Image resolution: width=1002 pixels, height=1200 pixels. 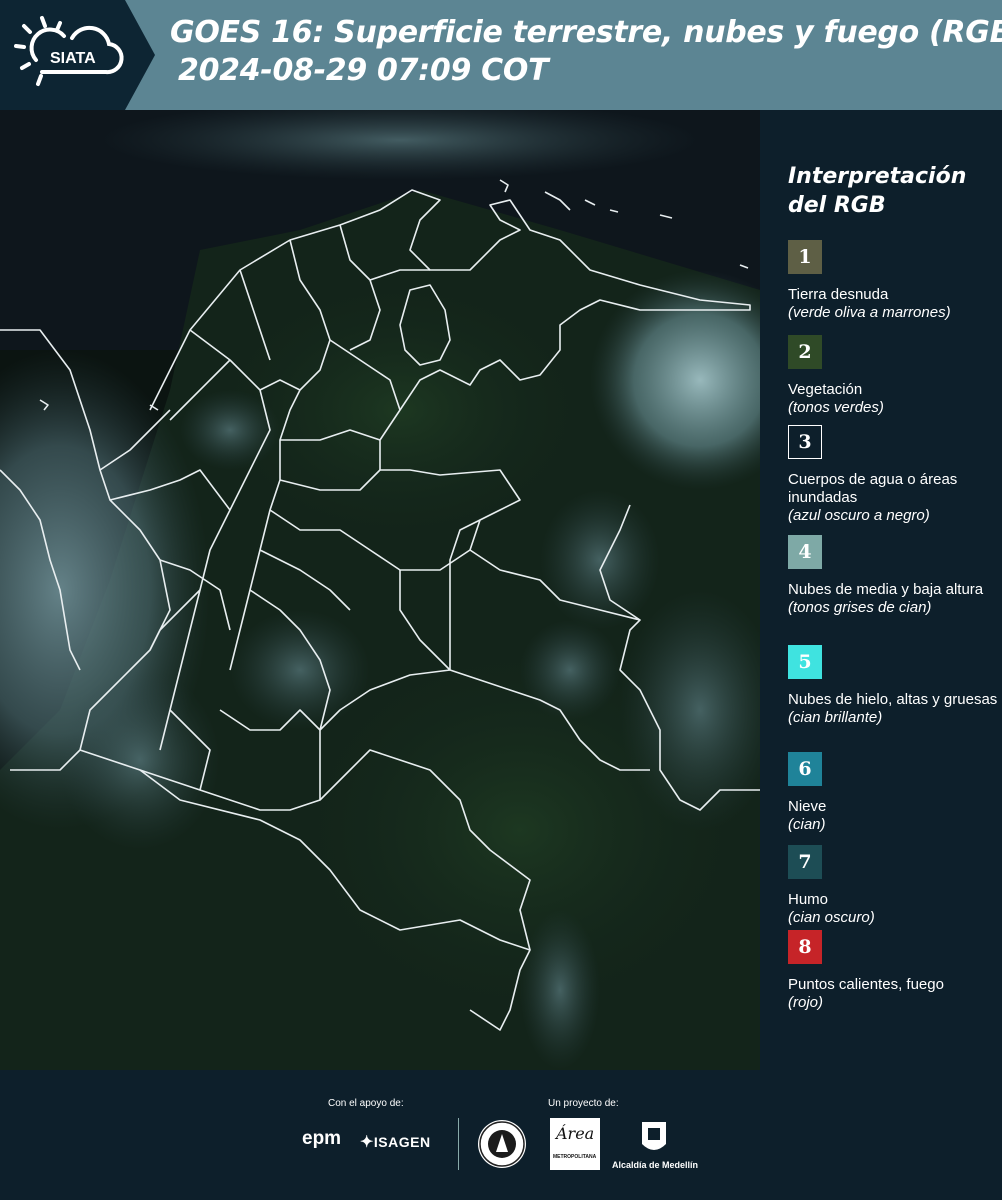 What do you see at coordinates (575, 1157) in the screenshot?
I see `amva-logo-text: METROPOLITANA` at bounding box center [575, 1157].